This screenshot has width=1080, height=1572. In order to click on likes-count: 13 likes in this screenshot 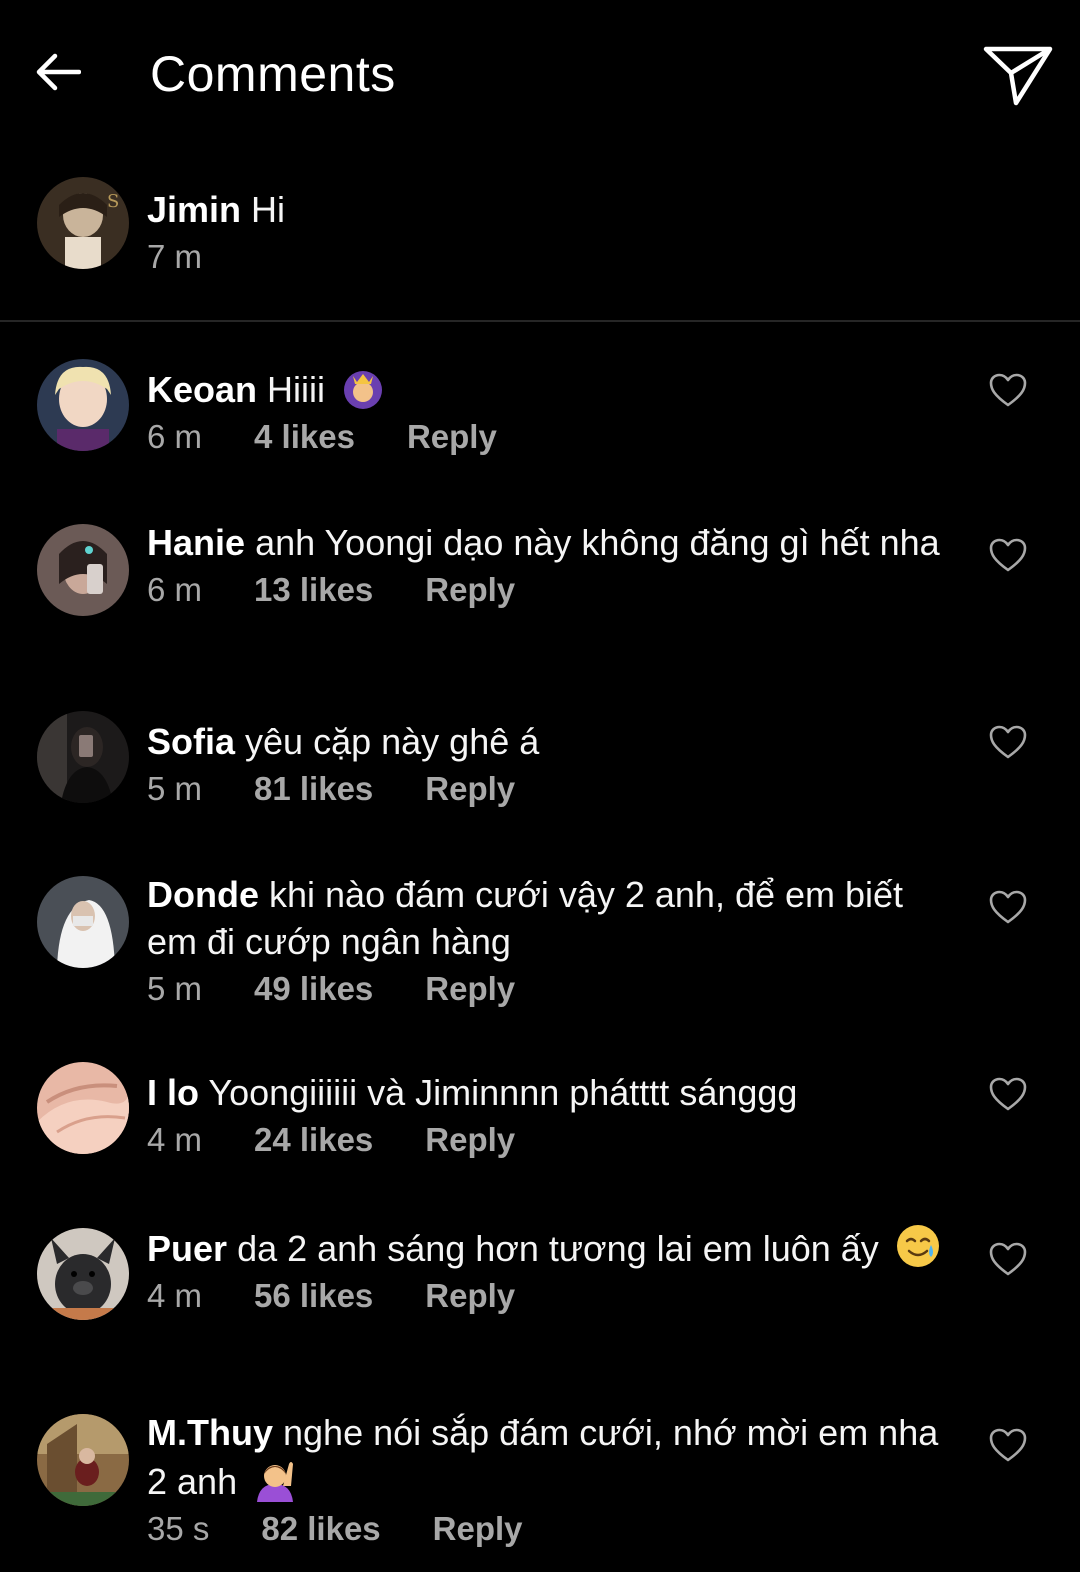, I will do `click(313, 590)`.